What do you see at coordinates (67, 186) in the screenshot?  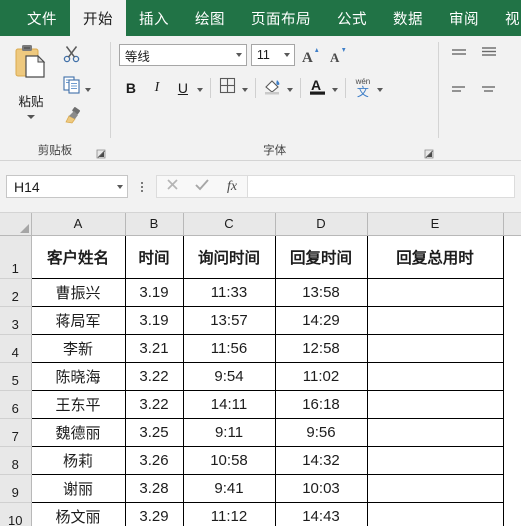 I see `name-box: H14` at bounding box center [67, 186].